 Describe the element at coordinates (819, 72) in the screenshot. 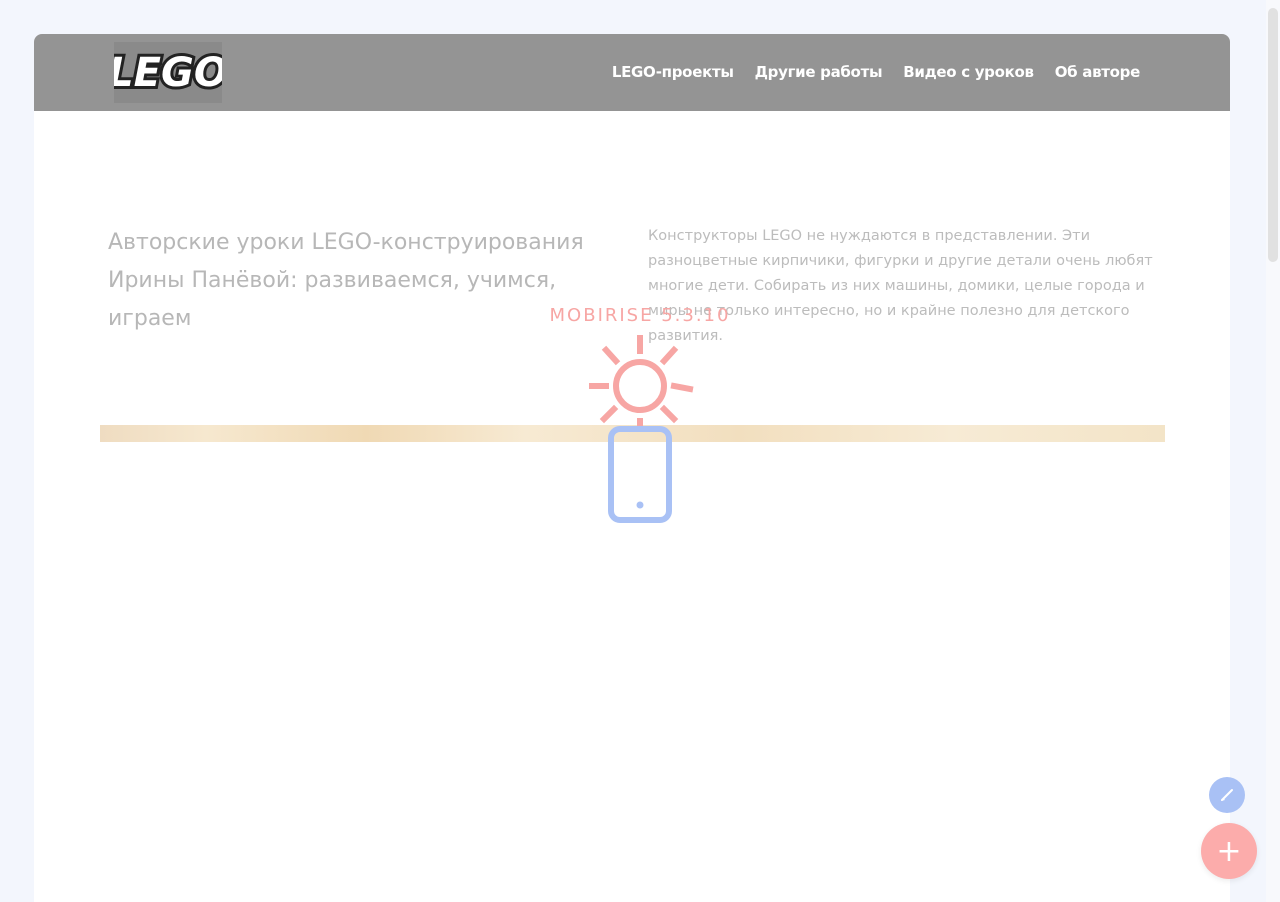

I see `nav-link-other-works: Другие работы` at that location.